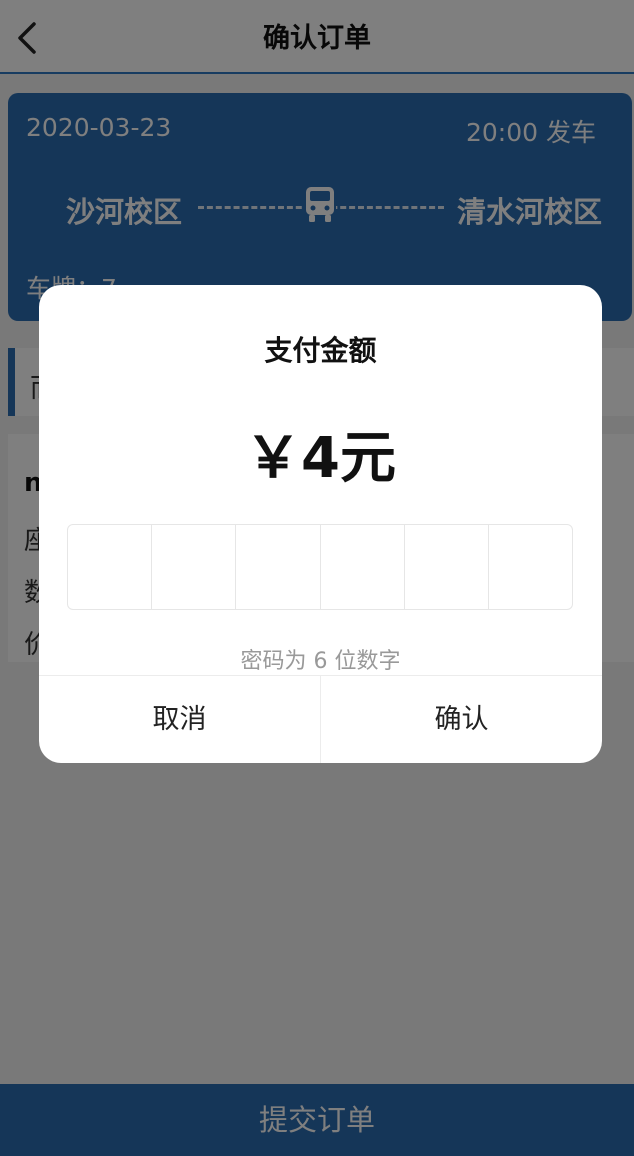 Image resolution: width=634 pixels, height=1156 pixels. What do you see at coordinates (461, 719) in the screenshot?
I see `confirm-button: 确认` at bounding box center [461, 719].